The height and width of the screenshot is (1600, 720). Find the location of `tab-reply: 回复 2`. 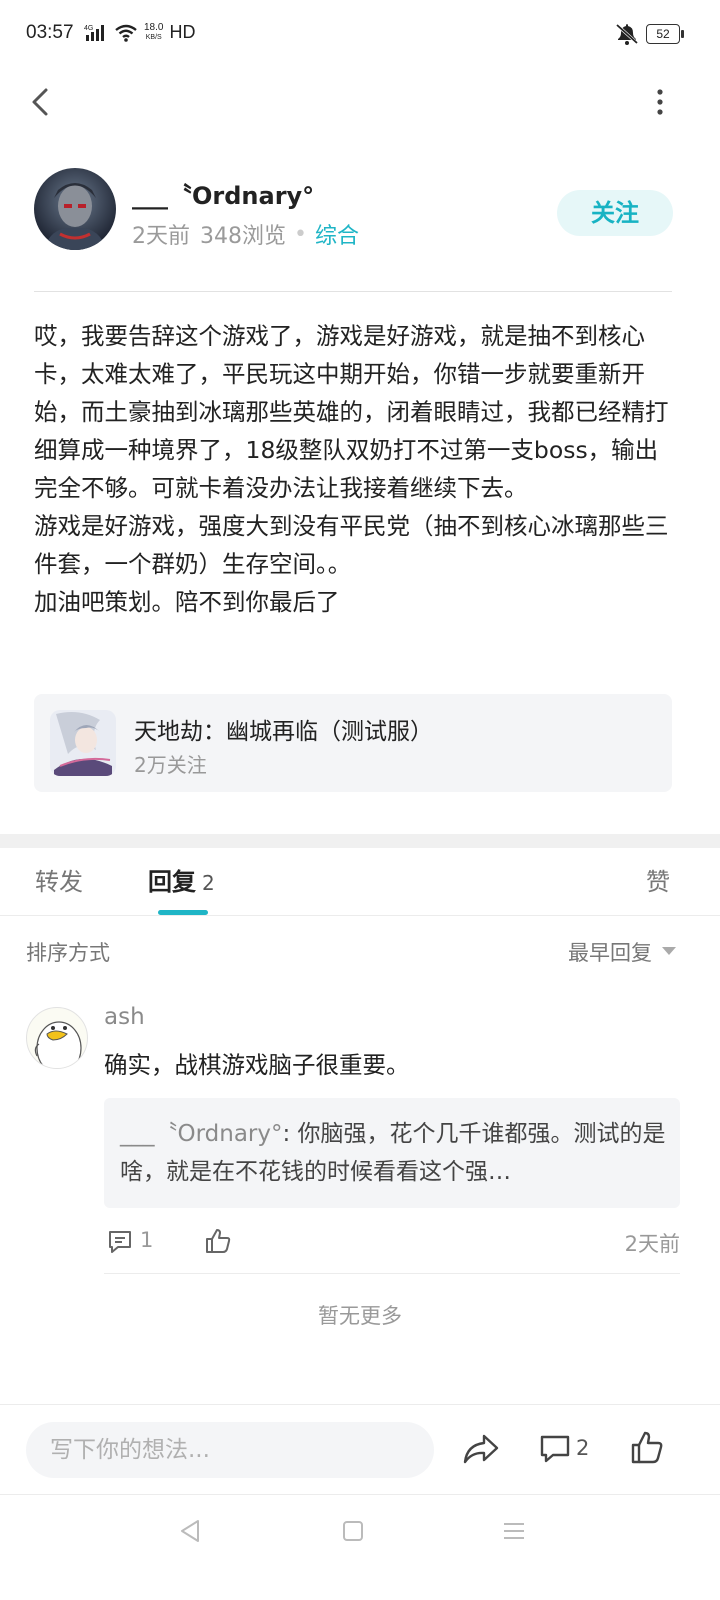

tab-reply: 回复 2 is located at coordinates (181, 879).